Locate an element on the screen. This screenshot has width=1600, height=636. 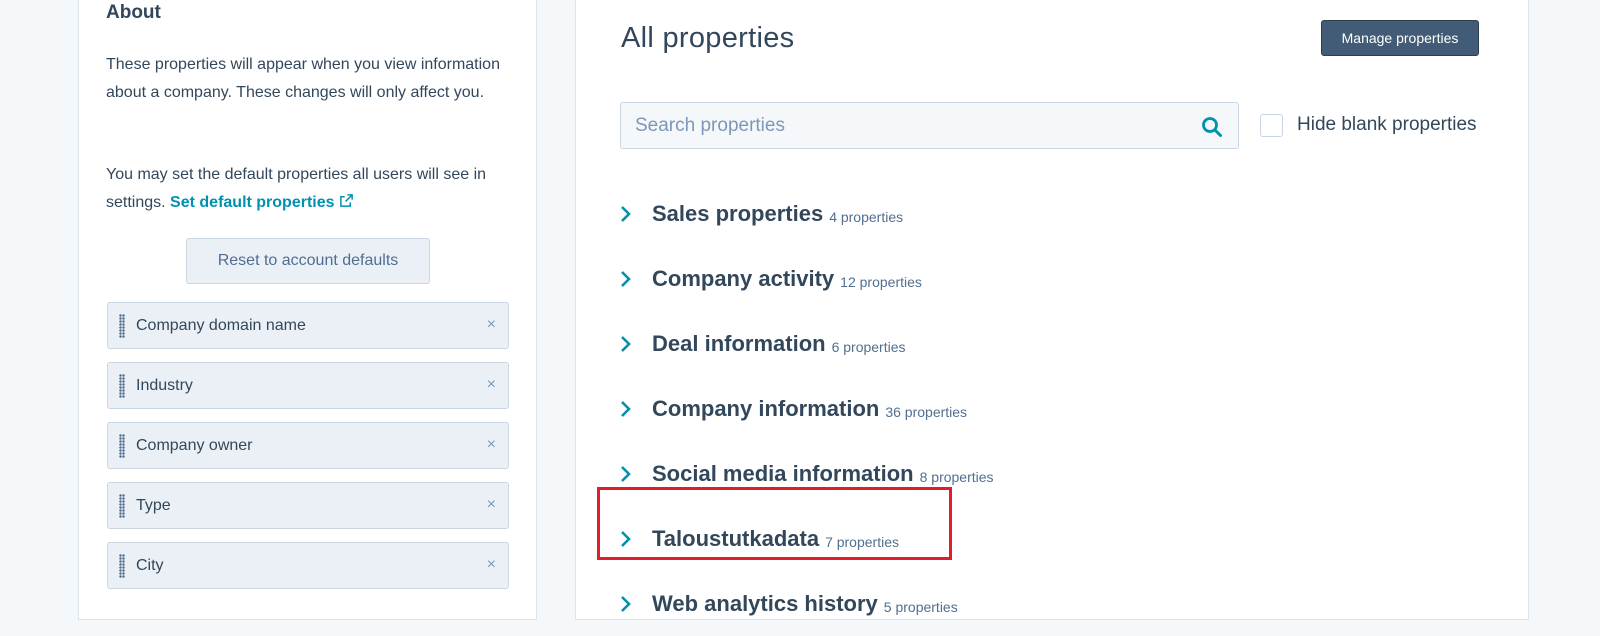
search-box is located at coordinates (929, 125).